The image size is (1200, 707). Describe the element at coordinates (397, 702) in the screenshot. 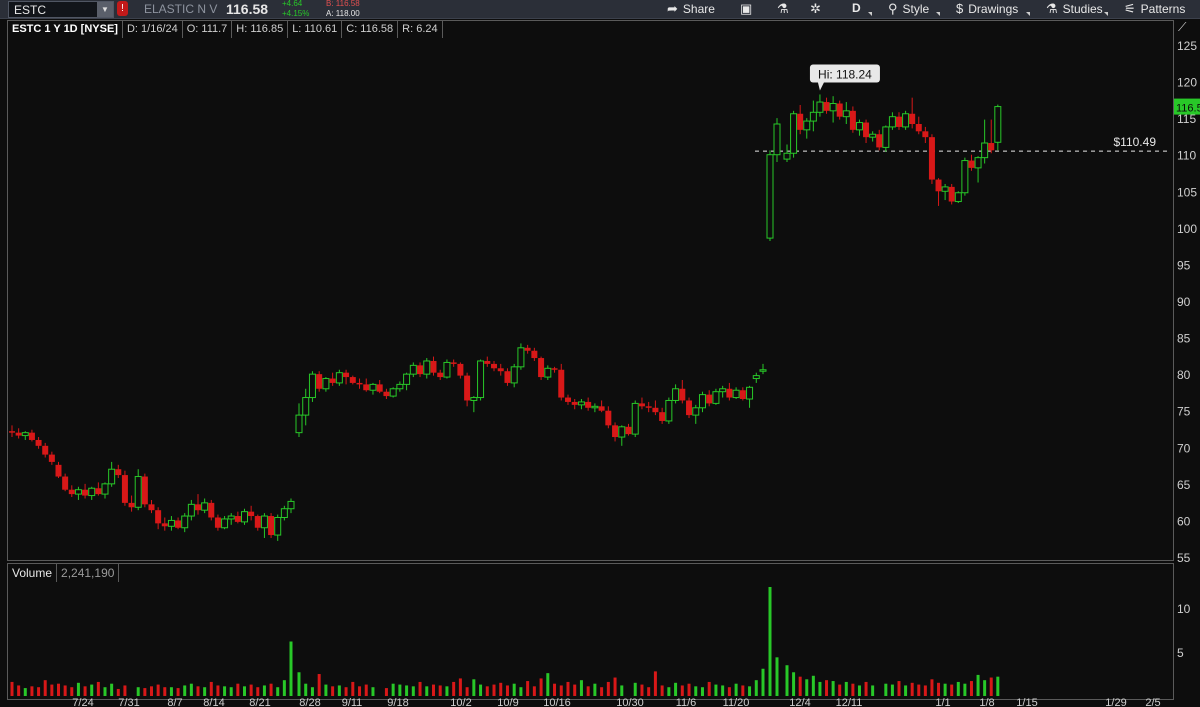

I see `x-tick-label: 9/18` at that location.